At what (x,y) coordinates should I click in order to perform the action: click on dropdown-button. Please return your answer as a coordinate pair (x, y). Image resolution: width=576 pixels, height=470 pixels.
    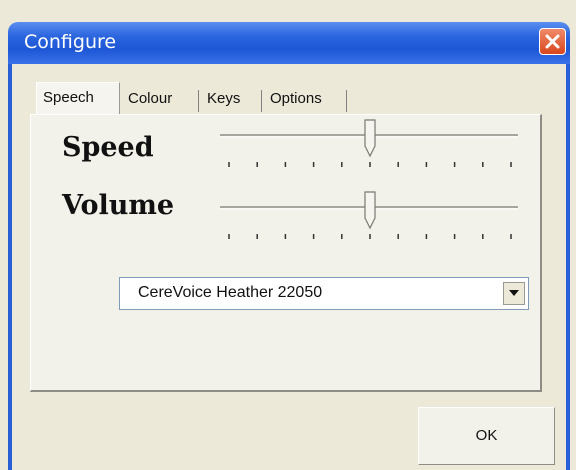
    Looking at the image, I should click on (514, 293).